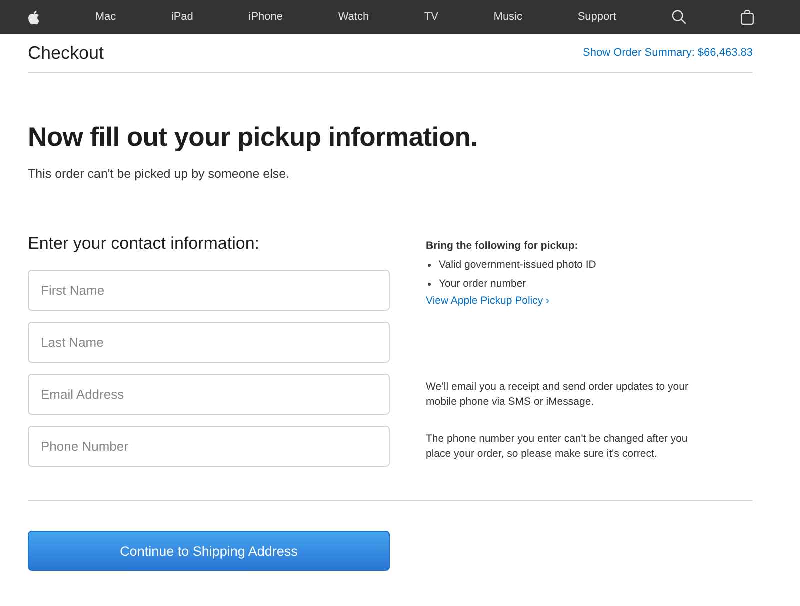 This screenshot has height=606, width=800. What do you see at coordinates (597, 17) in the screenshot?
I see `nav-link: Support` at bounding box center [597, 17].